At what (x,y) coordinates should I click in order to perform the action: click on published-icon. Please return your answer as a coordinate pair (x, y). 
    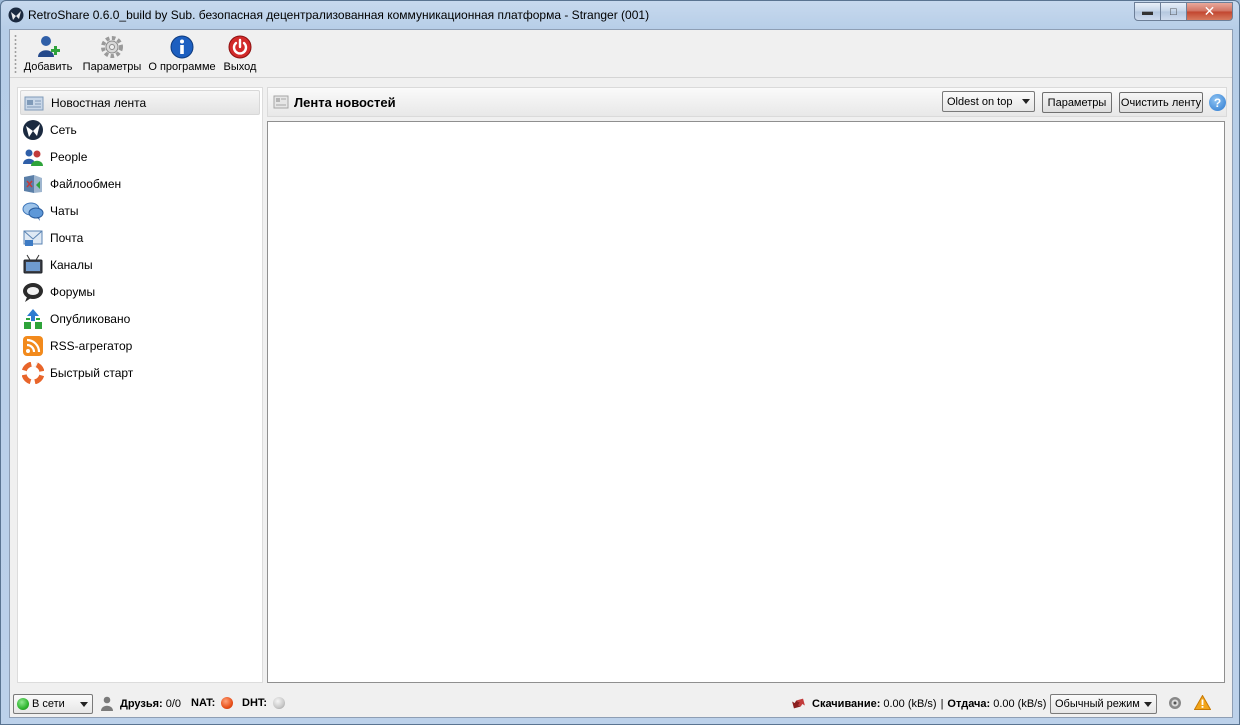
    Looking at the image, I should click on (33, 318).